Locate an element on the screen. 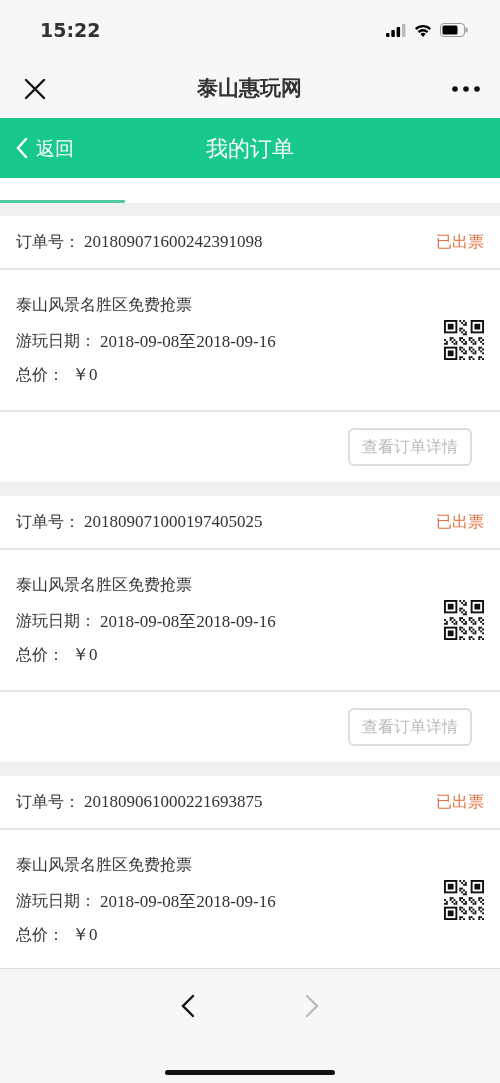  status-time: 15:22 is located at coordinates (70, 30).